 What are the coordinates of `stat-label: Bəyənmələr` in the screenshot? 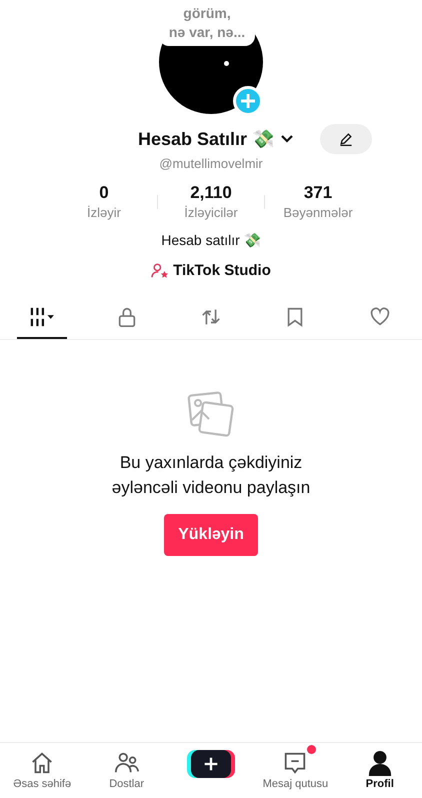 It's located at (318, 212).